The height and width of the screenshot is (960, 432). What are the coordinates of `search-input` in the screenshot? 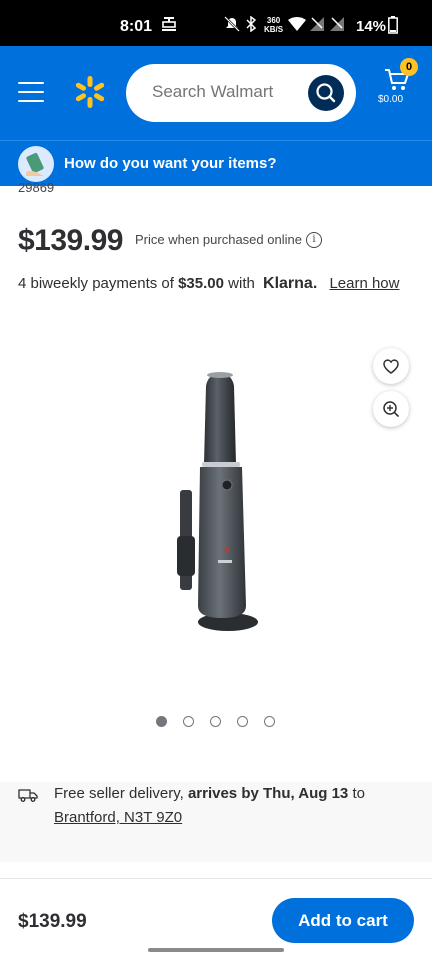 It's located at (227, 92).